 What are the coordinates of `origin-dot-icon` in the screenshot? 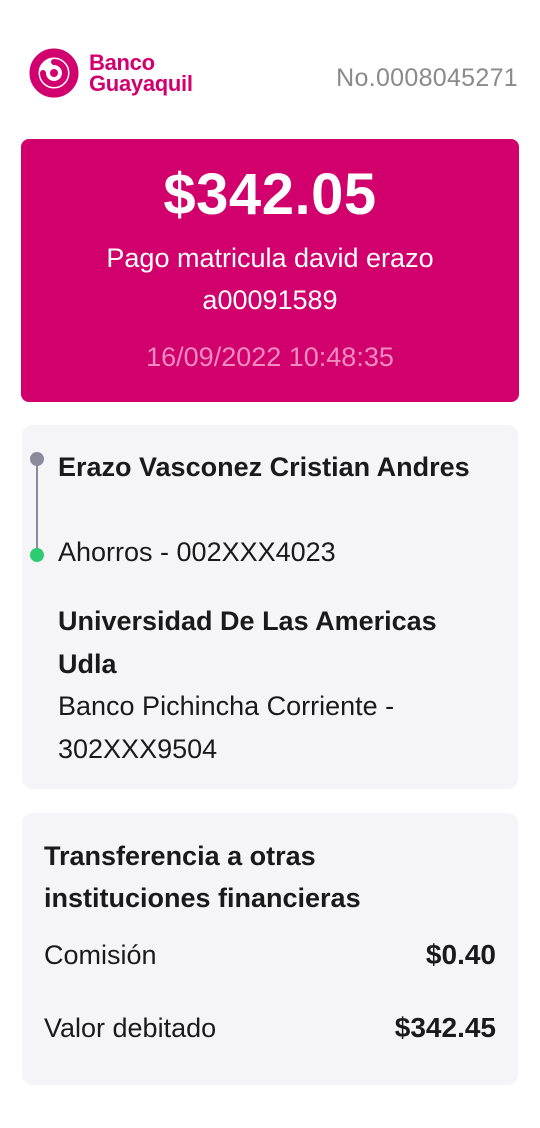 It's located at (37, 459).